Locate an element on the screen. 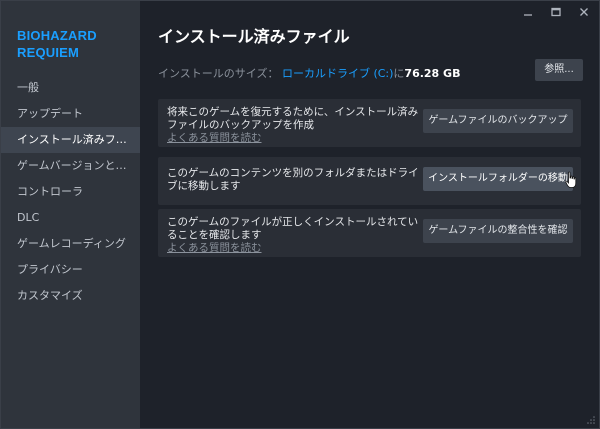 The image size is (600, 429). drive-suffix: に is located at coordinates (399, 73).